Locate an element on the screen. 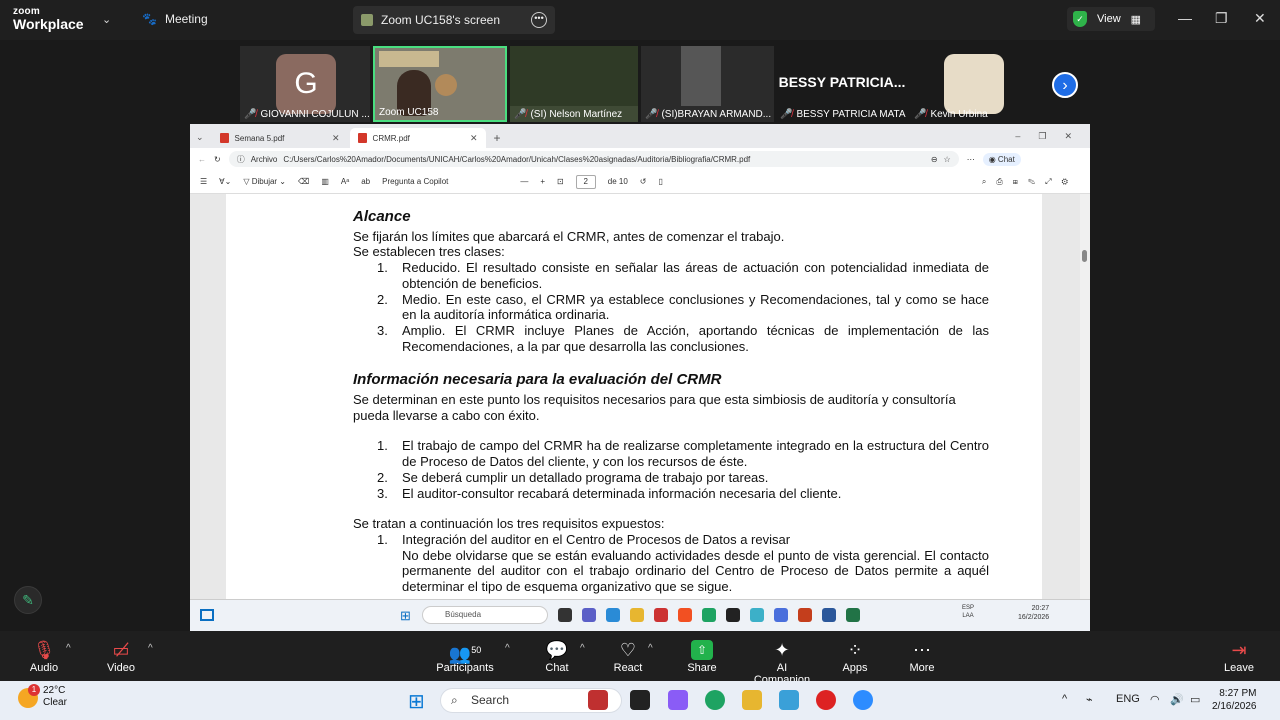 Image resolution: width=1280 pixels, height=720 pixels. page-view-icon: ▯ is located at coordinates (660, 181).